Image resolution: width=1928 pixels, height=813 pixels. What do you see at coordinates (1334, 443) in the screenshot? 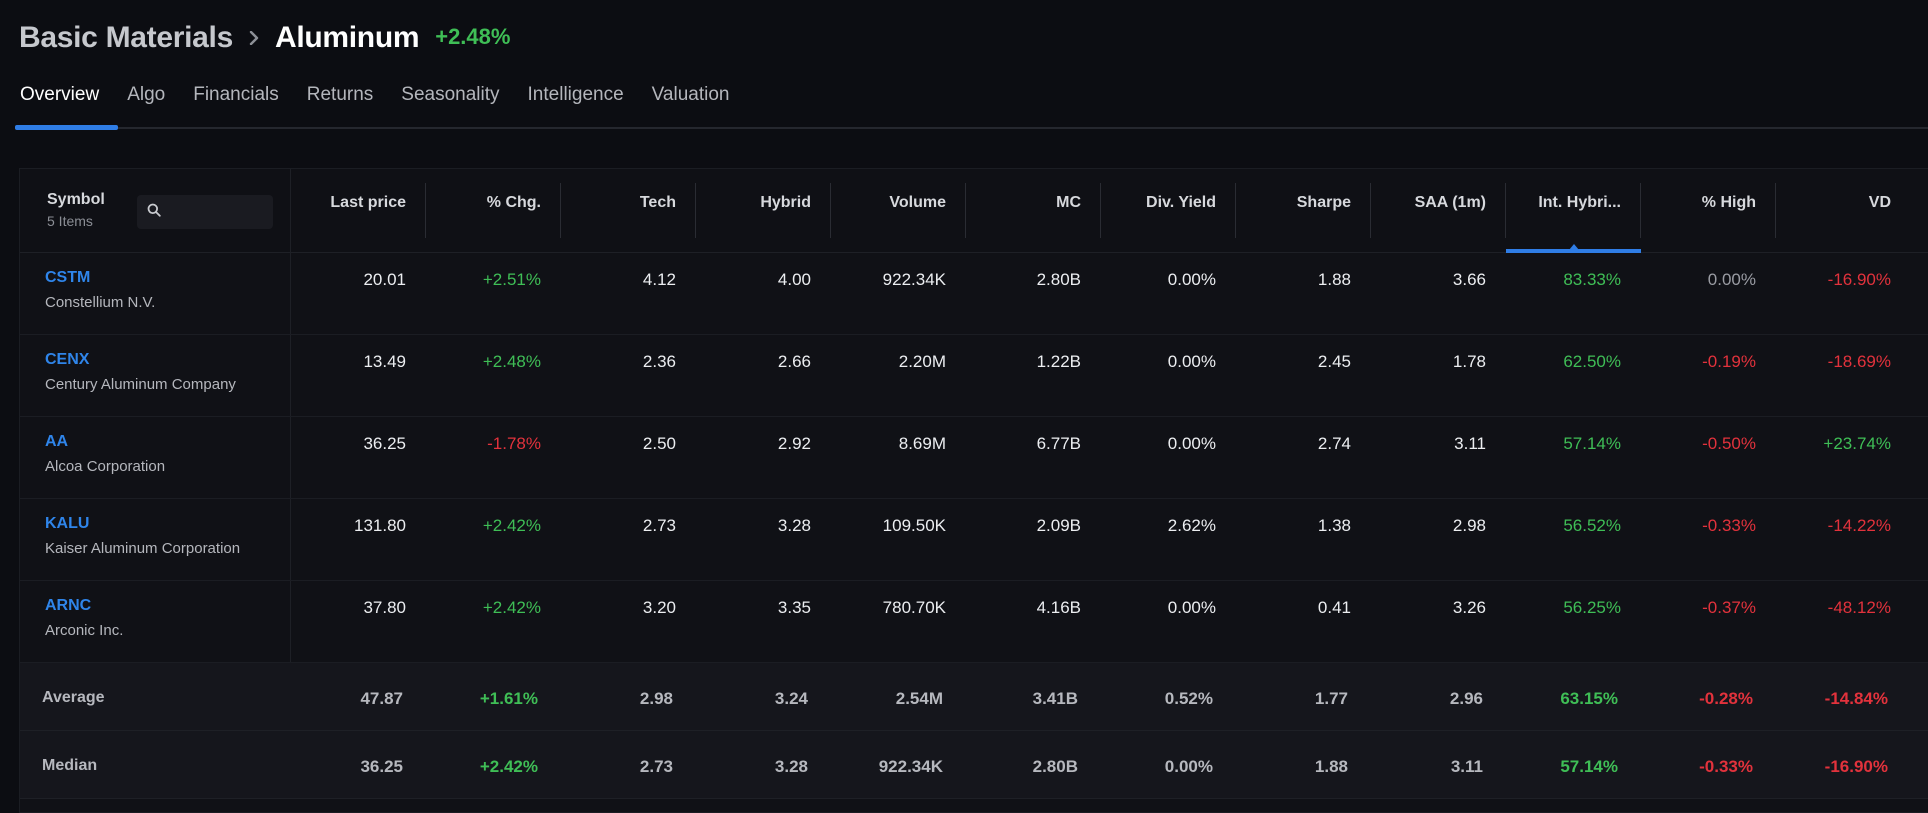
I see `table-cell: 2.74` at bounding box center [1334, 443].